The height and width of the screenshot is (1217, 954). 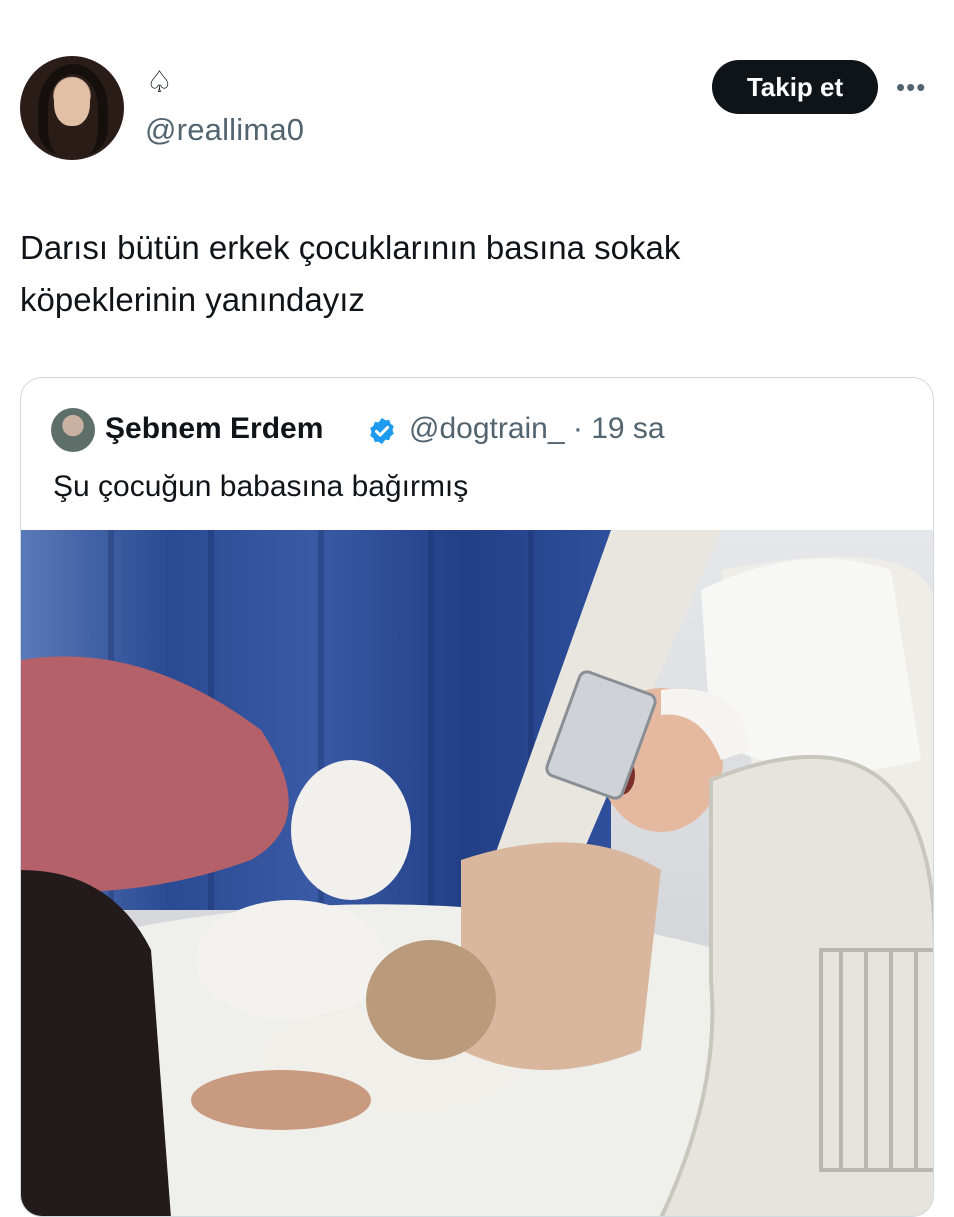 I want to click on quoted-author-name: Şebnem Erdem, so click(x=214, y=429).